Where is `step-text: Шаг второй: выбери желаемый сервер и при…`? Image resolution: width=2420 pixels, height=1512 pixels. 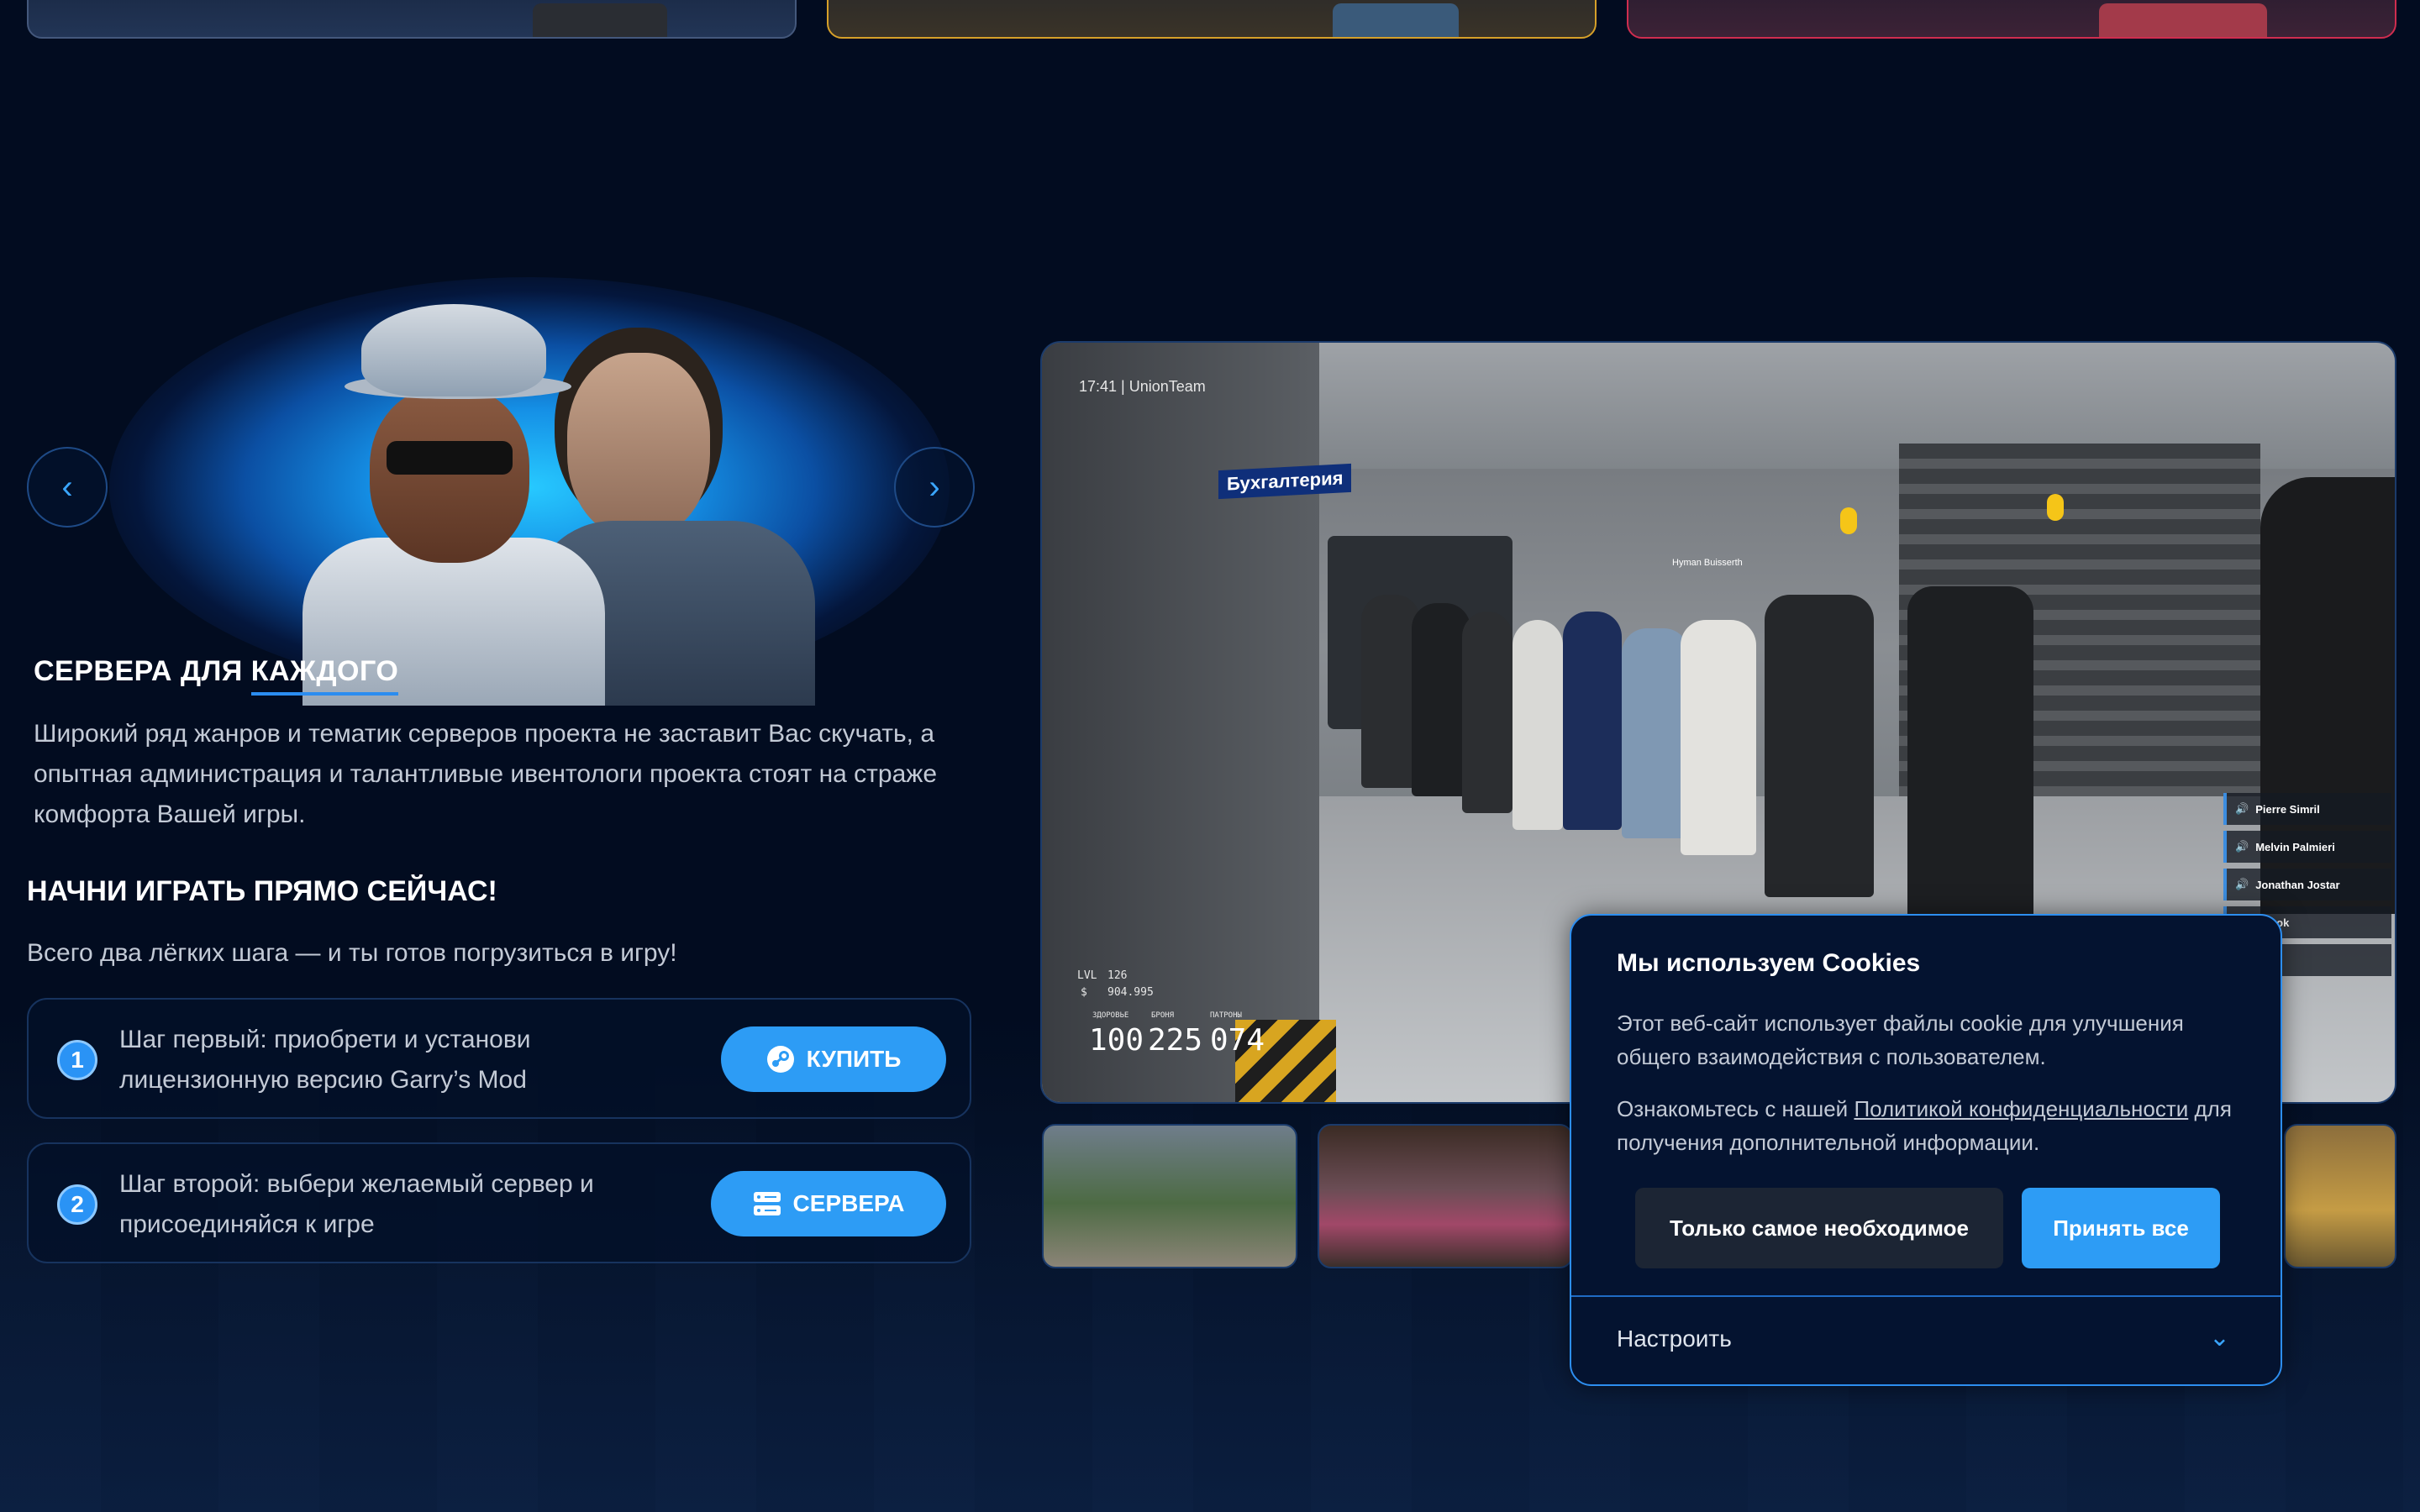
step-text: Шаг второй: выбери желаемый сервер и при… is located at coordinates (356, 1204).